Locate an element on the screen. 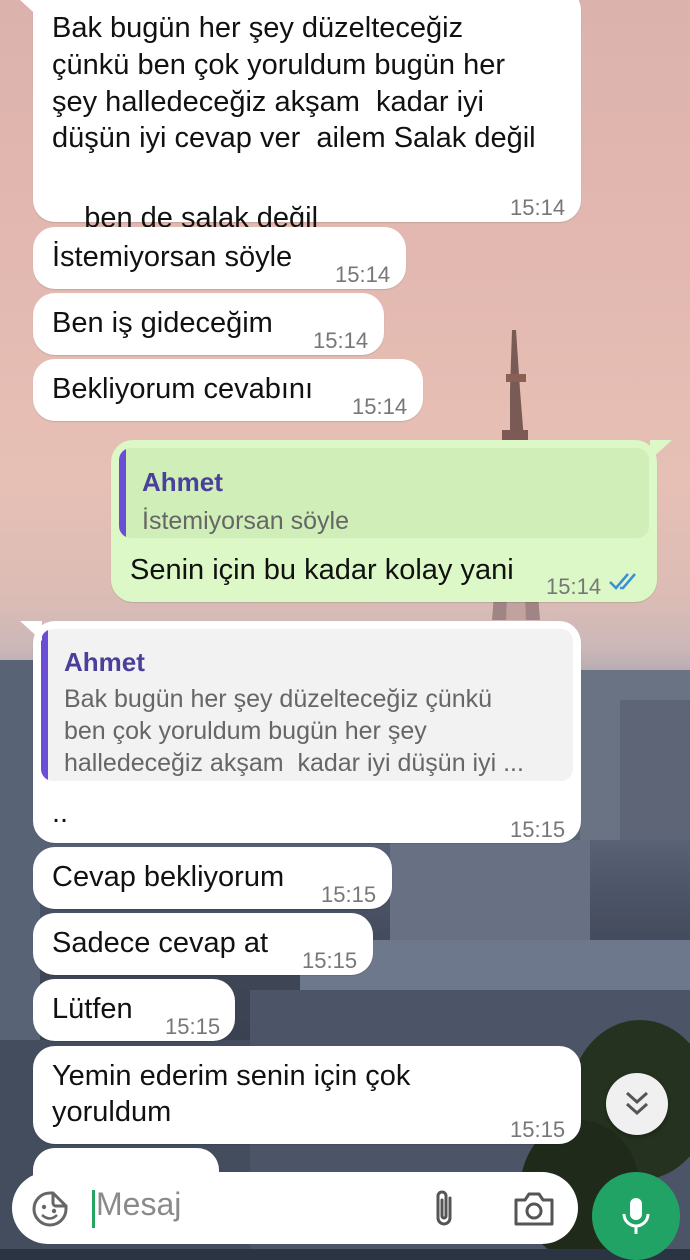 The image size is (690, 1260). message-input: Mesaj is located at coordinates (138, 1204).